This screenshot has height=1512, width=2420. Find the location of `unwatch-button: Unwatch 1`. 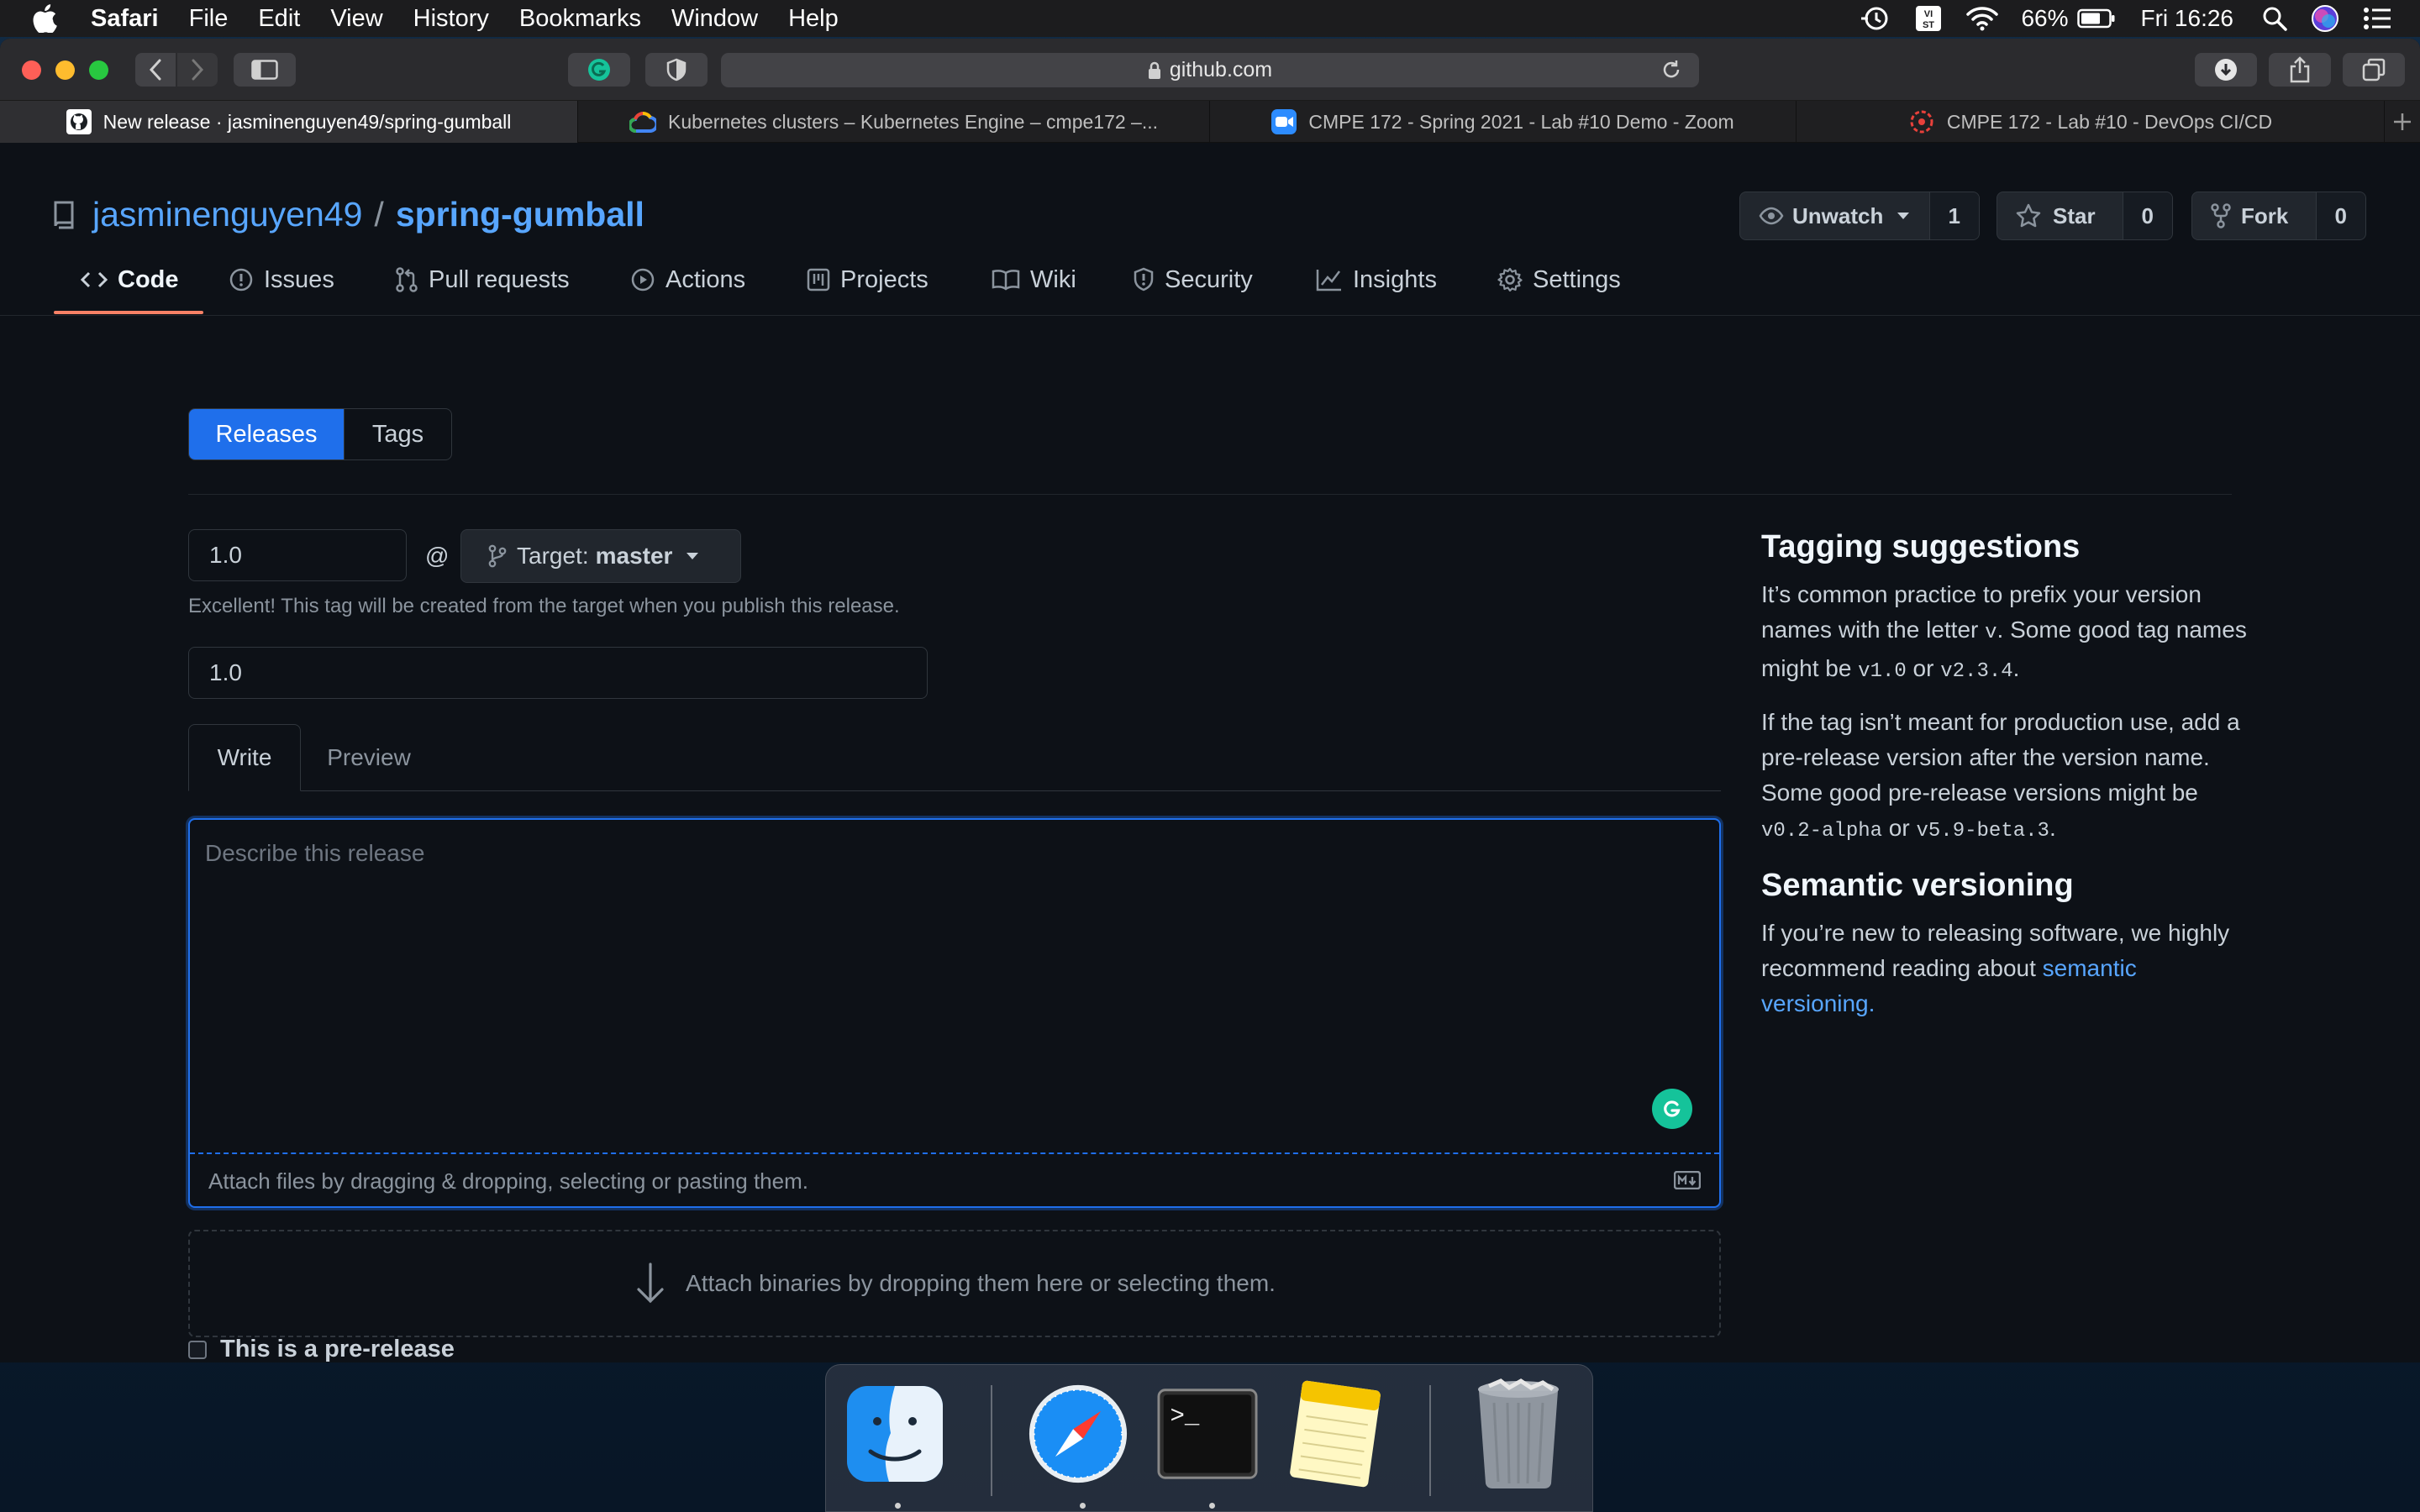

unwatch-button: Unwatch 1 is located at coordinates (1860, 216).